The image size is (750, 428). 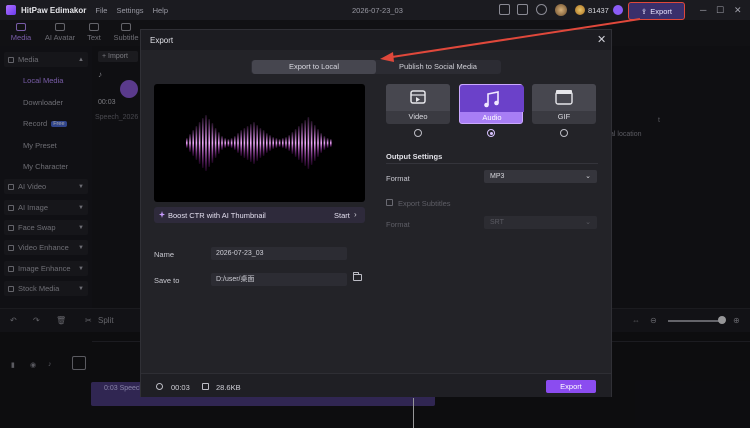 What do you see at coordinates (703, 10) in the screenshot?
I see `minimize-icon: ─` at bounding box center [703, 10].